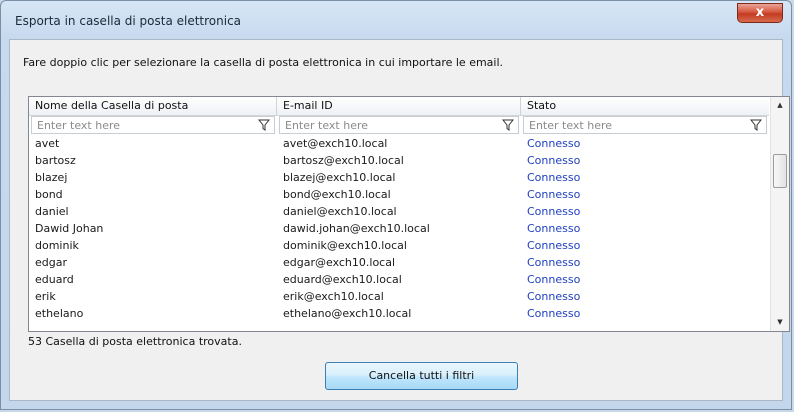 The width and height of the screenshot is (794, 412). I want to click on table-row: bond bond@exch10.local Connesso, so click(399, 195).